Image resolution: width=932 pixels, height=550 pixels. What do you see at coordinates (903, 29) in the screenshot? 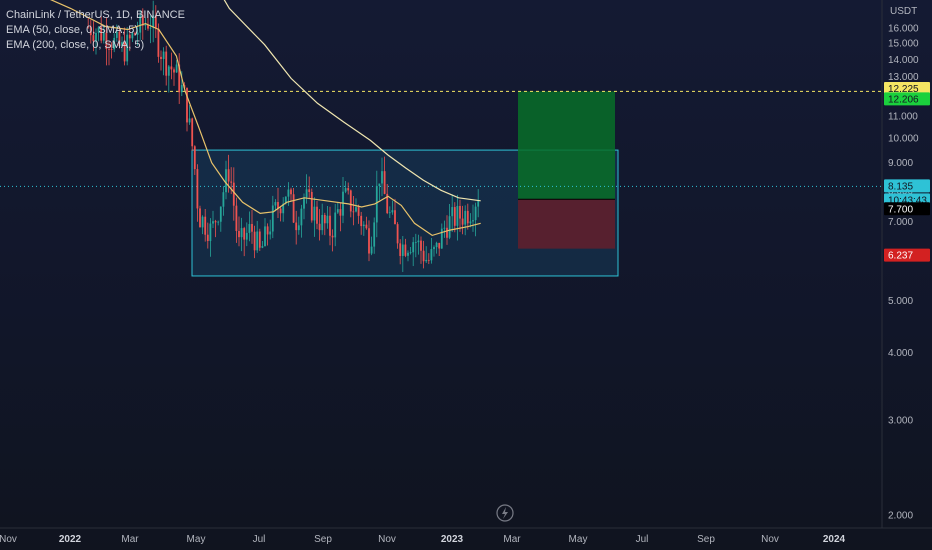
I see `price-tick-label: 16.000` at bounding box center [903, 29].